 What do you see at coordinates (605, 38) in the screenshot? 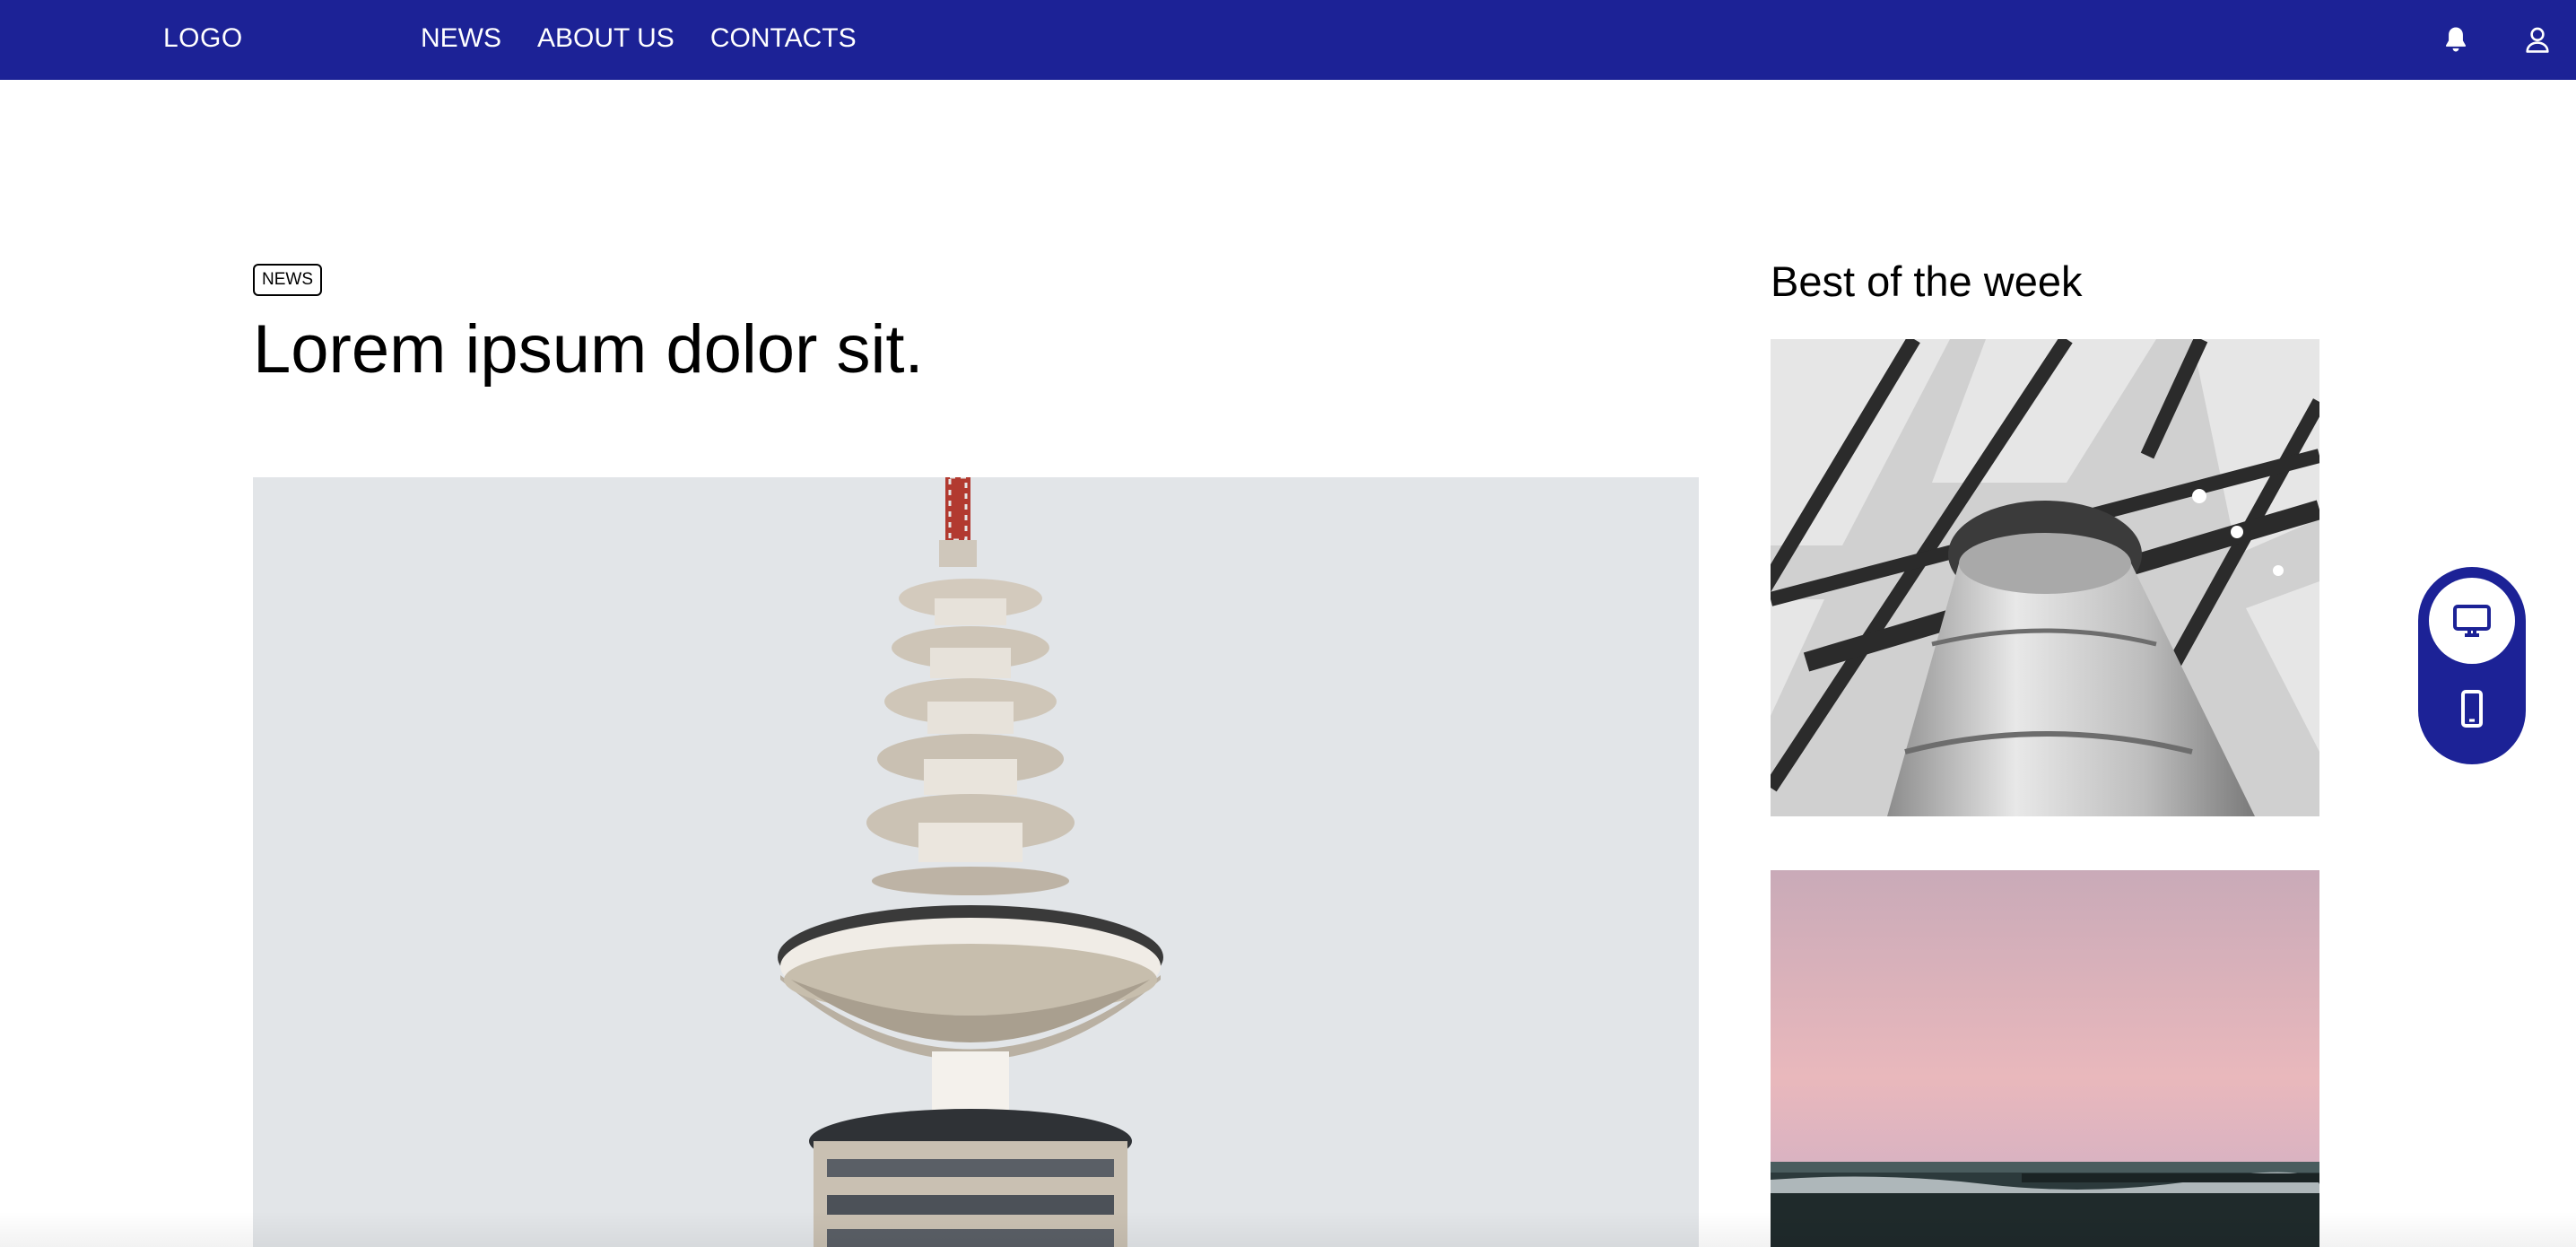
I see `nav-item-about-us: ABOUT US` at bounding box center [605, 38].